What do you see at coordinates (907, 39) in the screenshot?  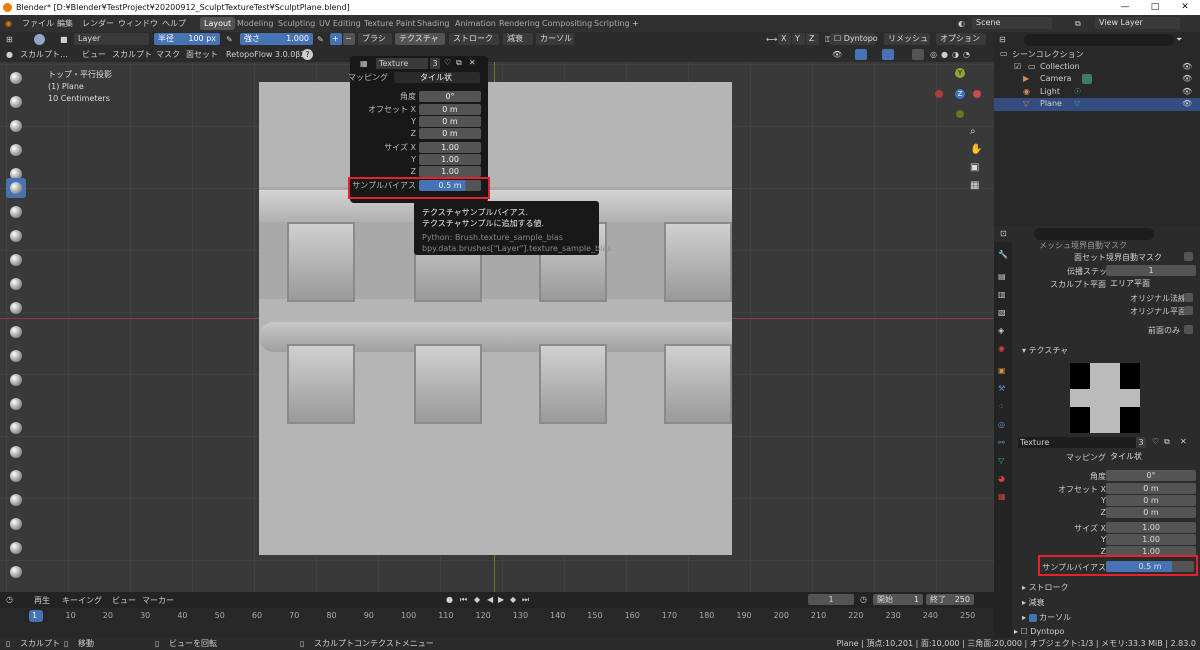 I see `remesh-dropdown: リメッシュ` at bounding box center [907, 39].